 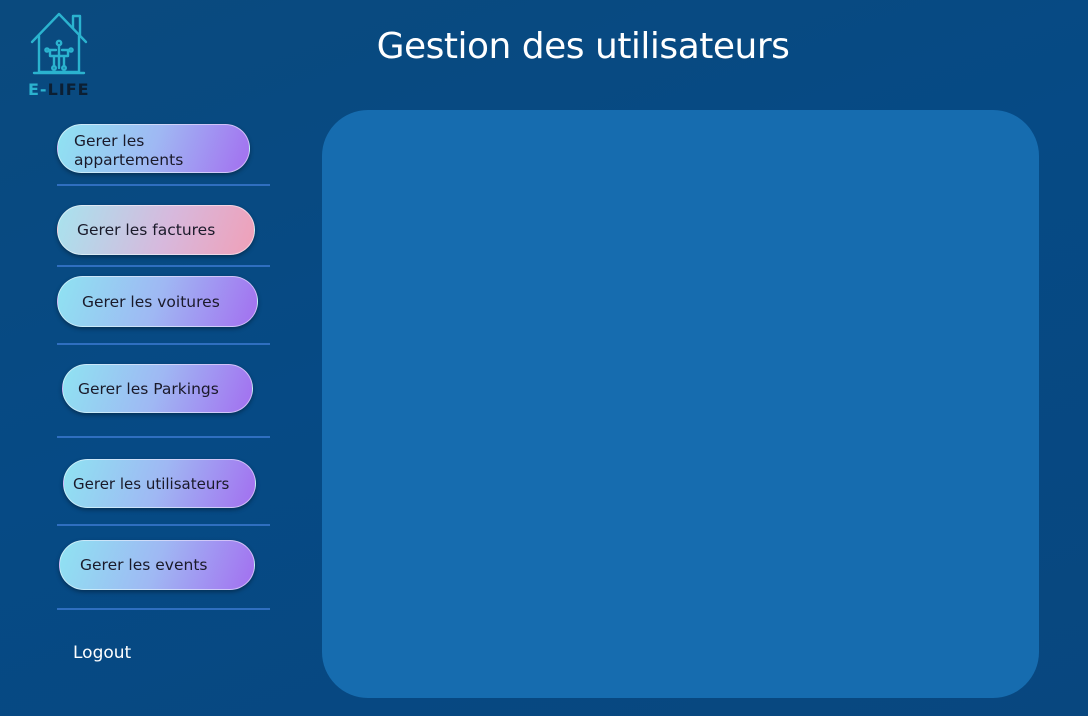 I want to click on logo-accent-text: E-, so click(x=38, y=89).